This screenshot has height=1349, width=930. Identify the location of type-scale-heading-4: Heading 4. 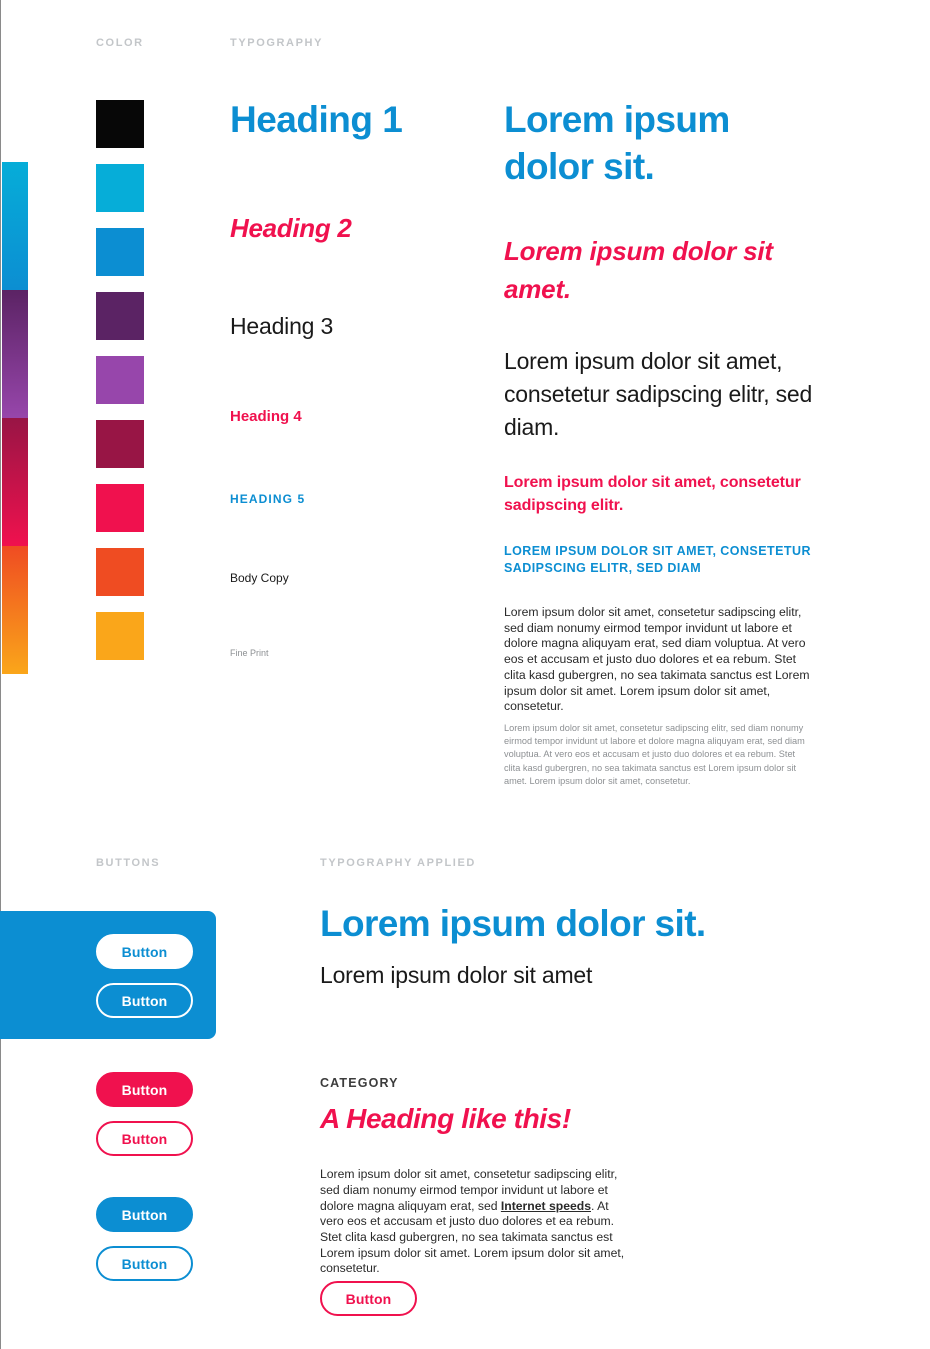
(266, 416).